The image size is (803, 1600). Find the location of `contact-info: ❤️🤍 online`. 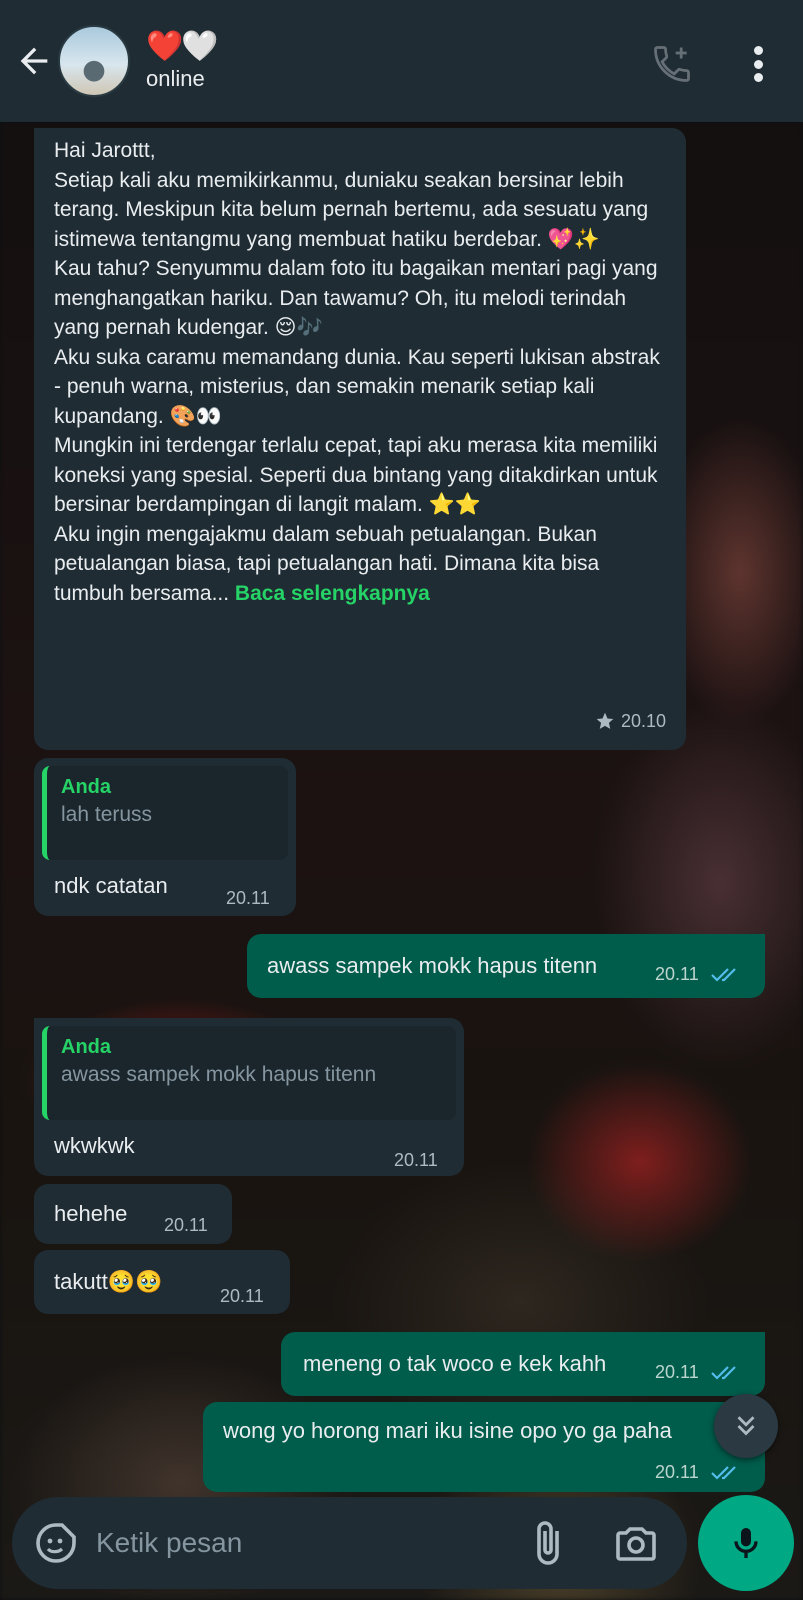

contact-info: ❤️🤍 online is located at coordinates (182, 61).